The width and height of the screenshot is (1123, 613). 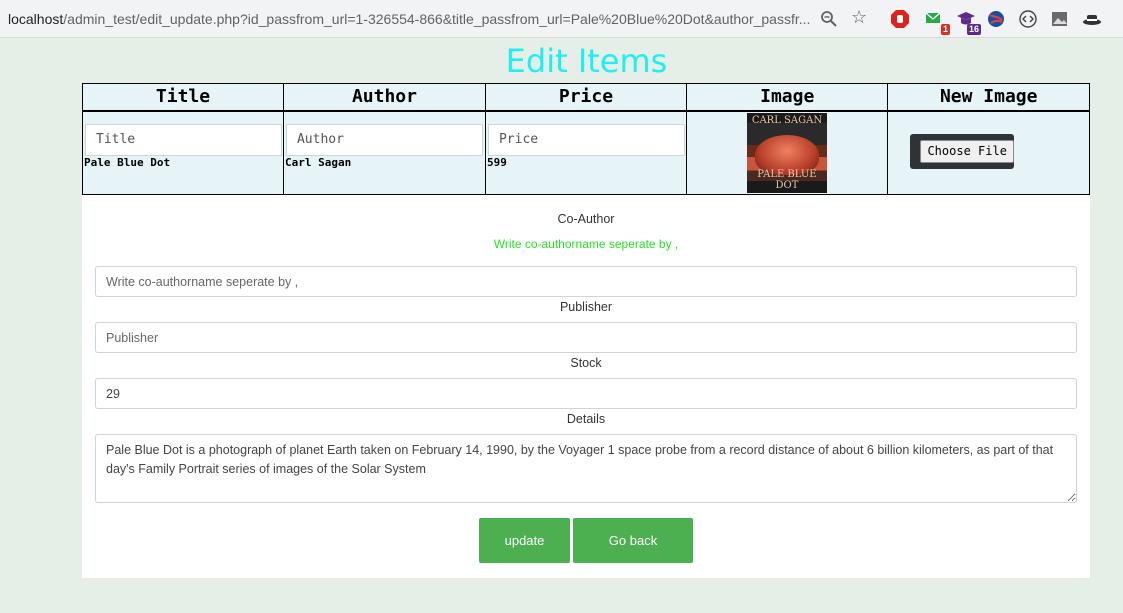 I want to click on stock-label: Stock, so click(x=586, y=363).